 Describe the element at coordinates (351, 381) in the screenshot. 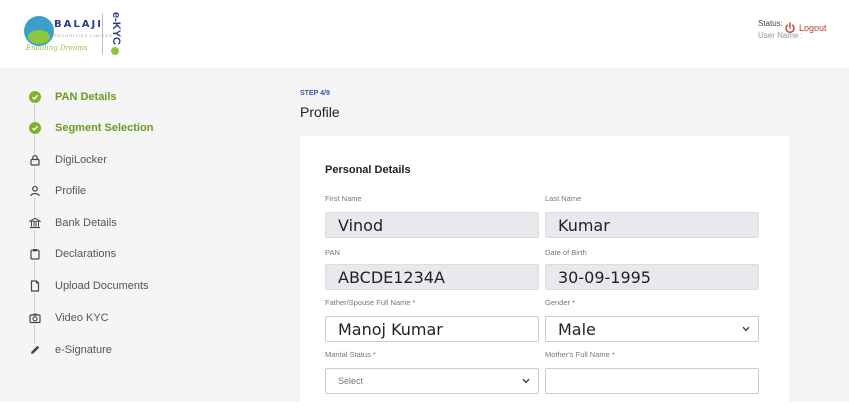

I see `marital-status-value: Select` at that location.